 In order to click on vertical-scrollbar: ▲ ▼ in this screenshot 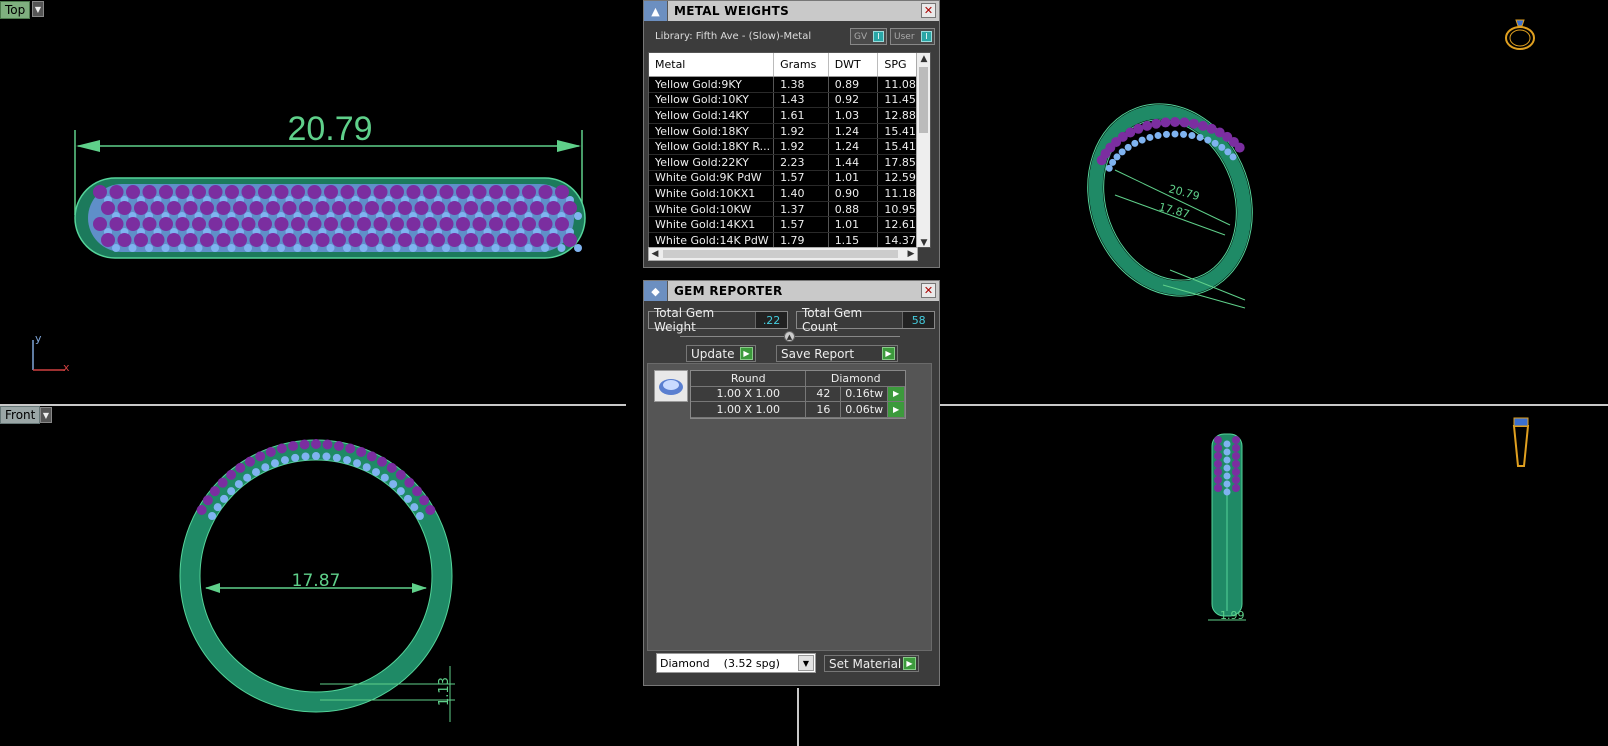, I will do `click(923, 150)`.